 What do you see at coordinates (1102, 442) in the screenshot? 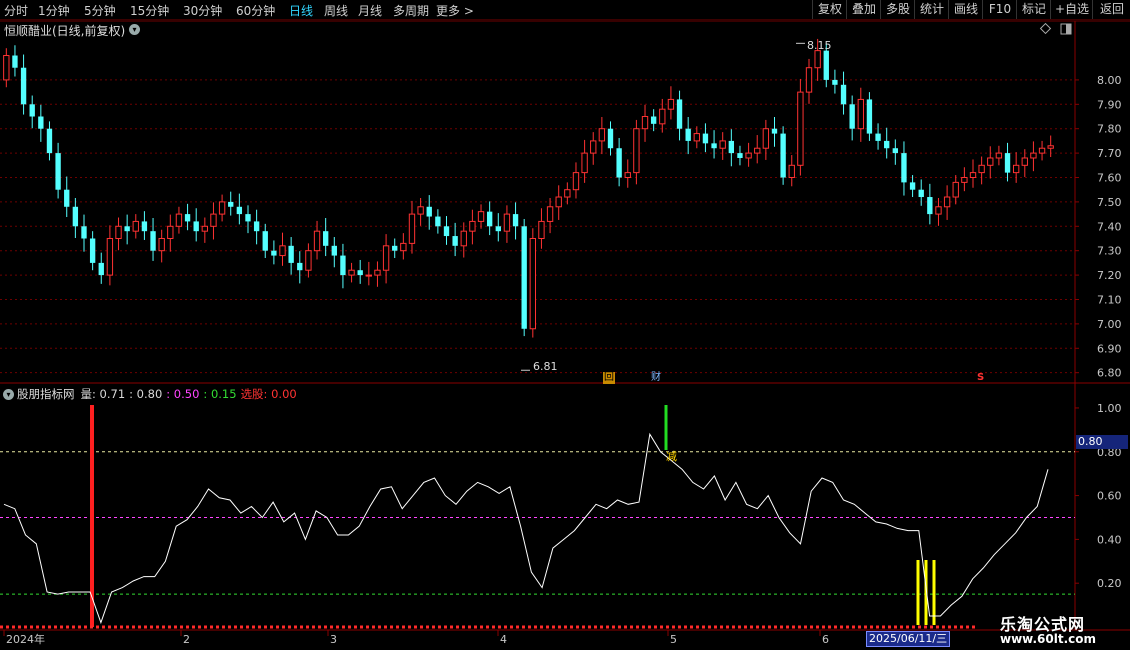
I see `indicator-current-value: 0.80` at bounding box center [1102, 442].